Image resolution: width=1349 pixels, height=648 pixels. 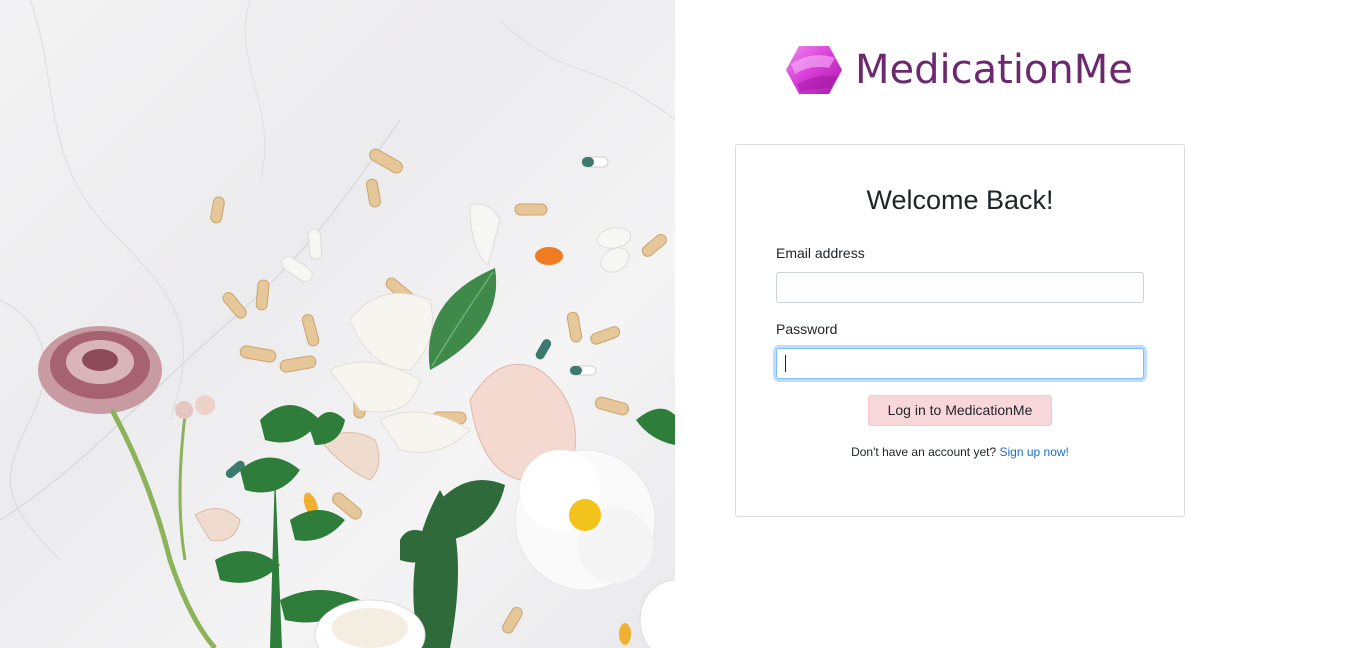 What do you see at coordinates (960, 410) in the screenshot?
I see `login-button: Log in to MedicationMe` at bounding box center [960, 410].